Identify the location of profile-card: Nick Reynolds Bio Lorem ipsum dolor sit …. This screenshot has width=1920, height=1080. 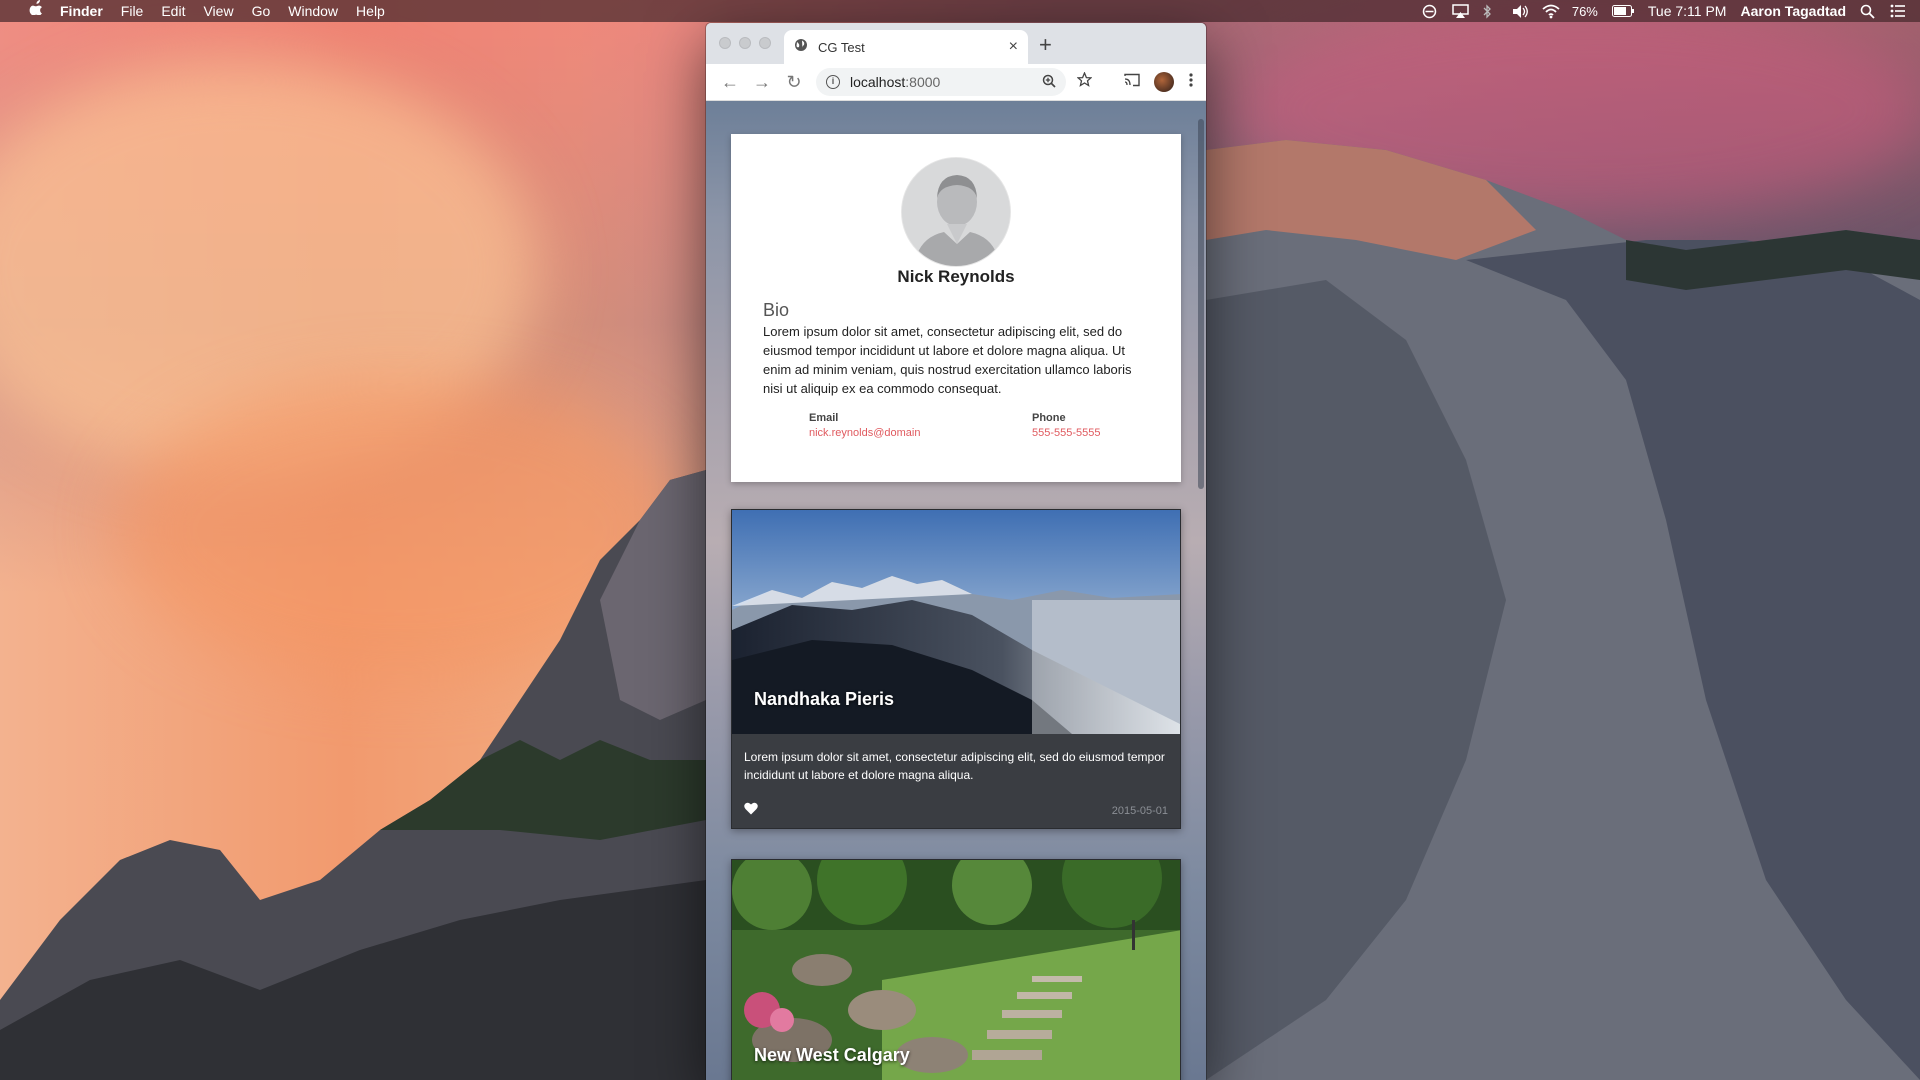
(956, 308).